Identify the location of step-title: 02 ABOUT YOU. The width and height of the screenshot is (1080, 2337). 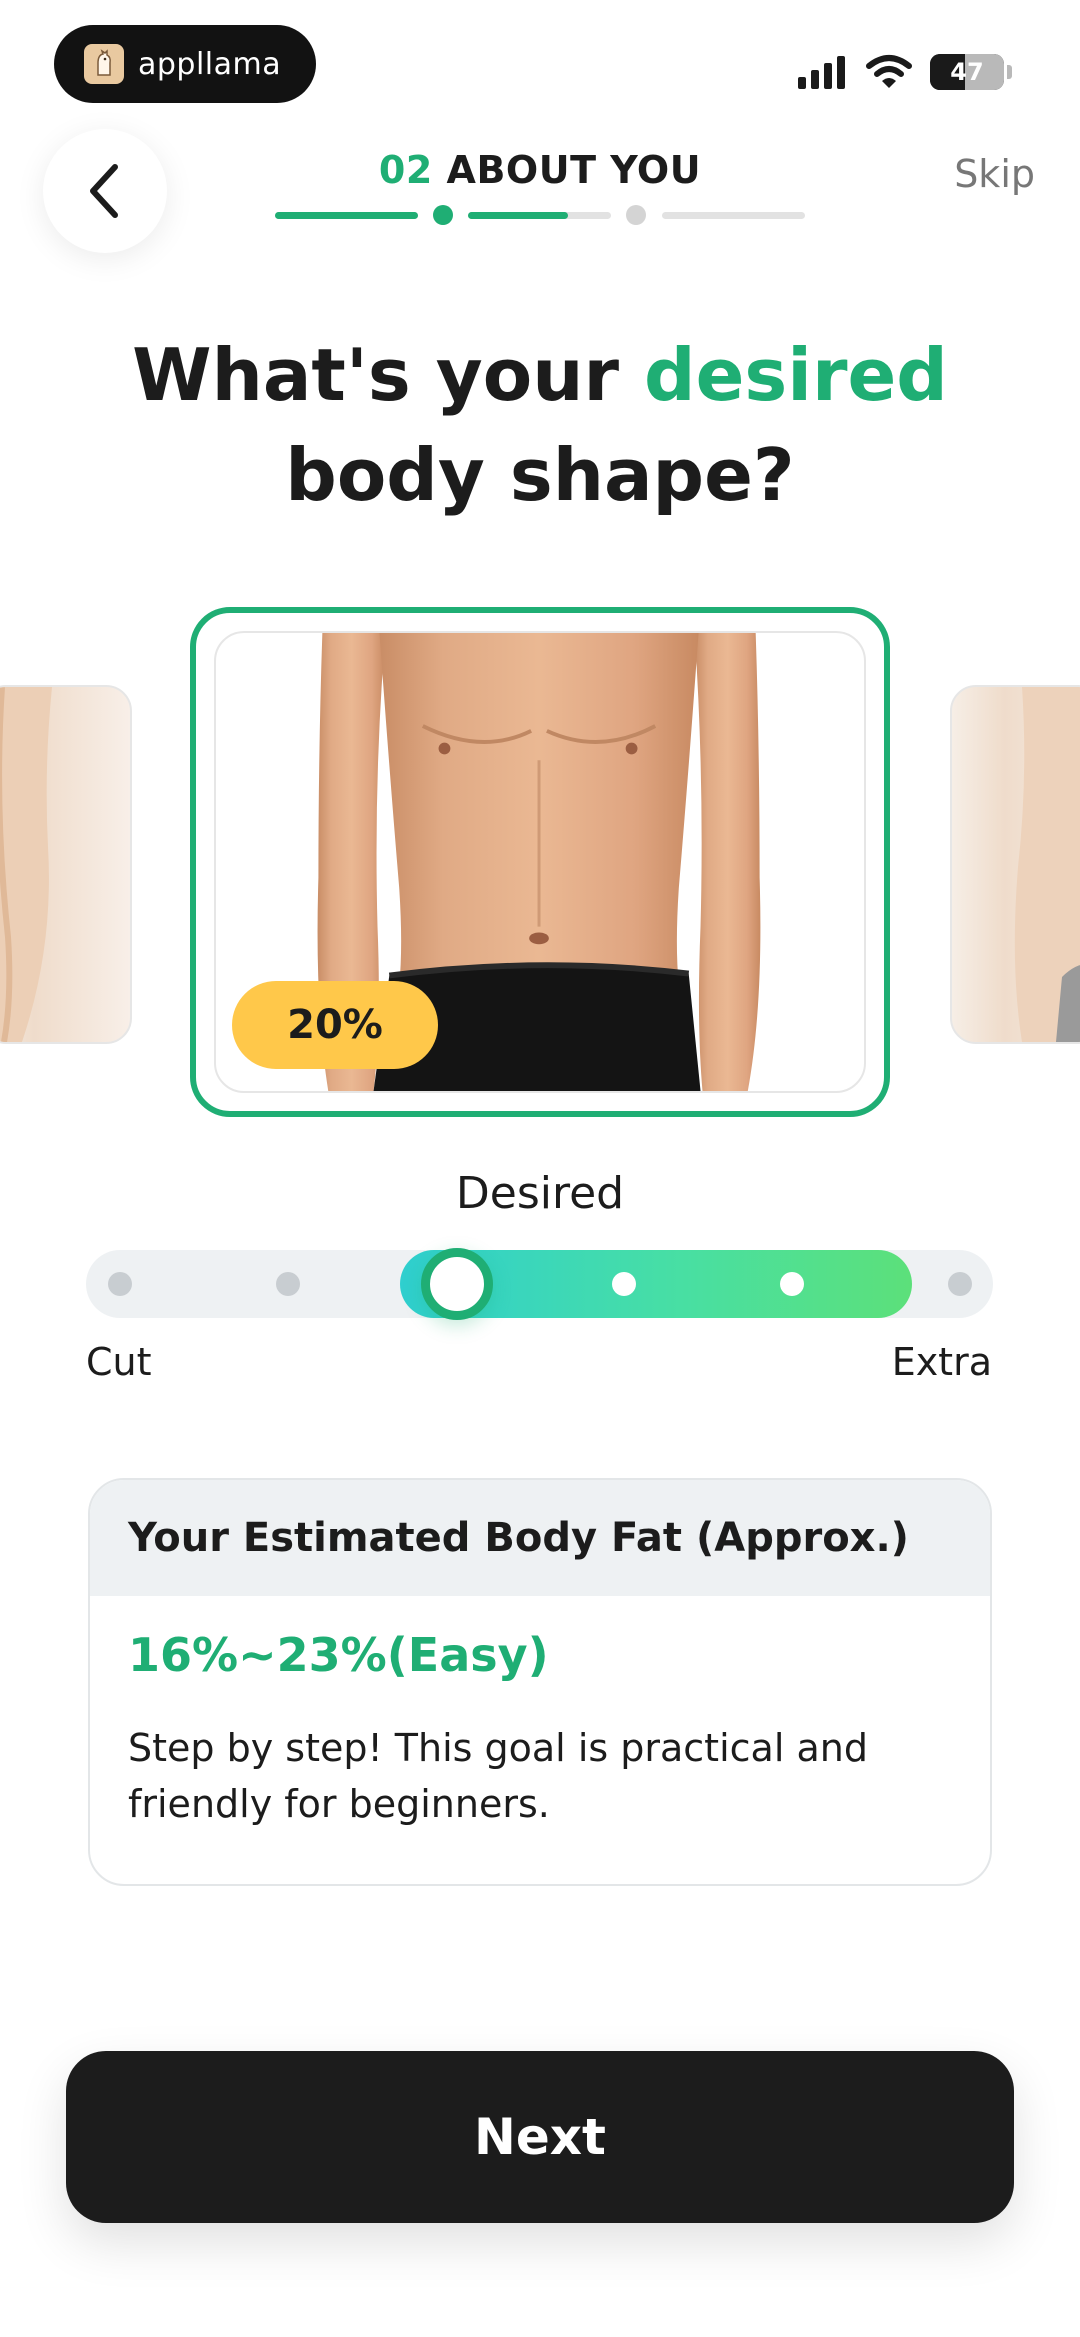
(540, 170).